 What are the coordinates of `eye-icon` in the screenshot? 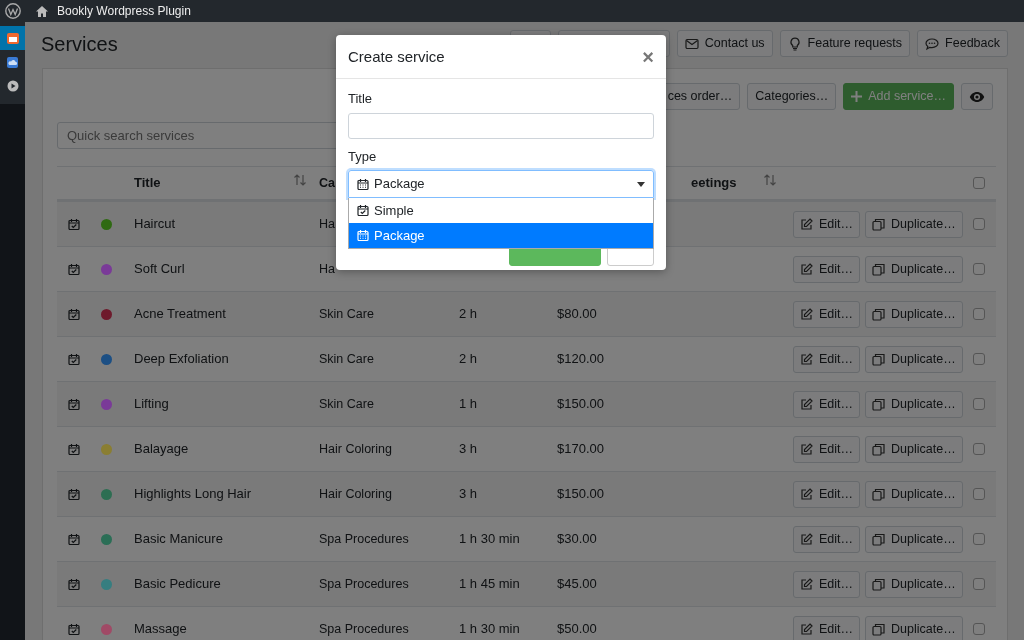 It's located at (977, 96).